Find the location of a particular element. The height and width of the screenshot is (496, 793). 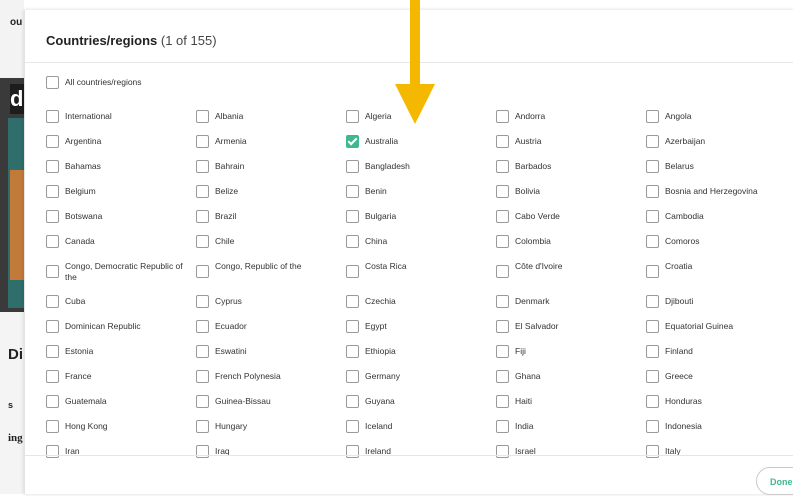

done-button: Done is located at coordinates (774, 481).